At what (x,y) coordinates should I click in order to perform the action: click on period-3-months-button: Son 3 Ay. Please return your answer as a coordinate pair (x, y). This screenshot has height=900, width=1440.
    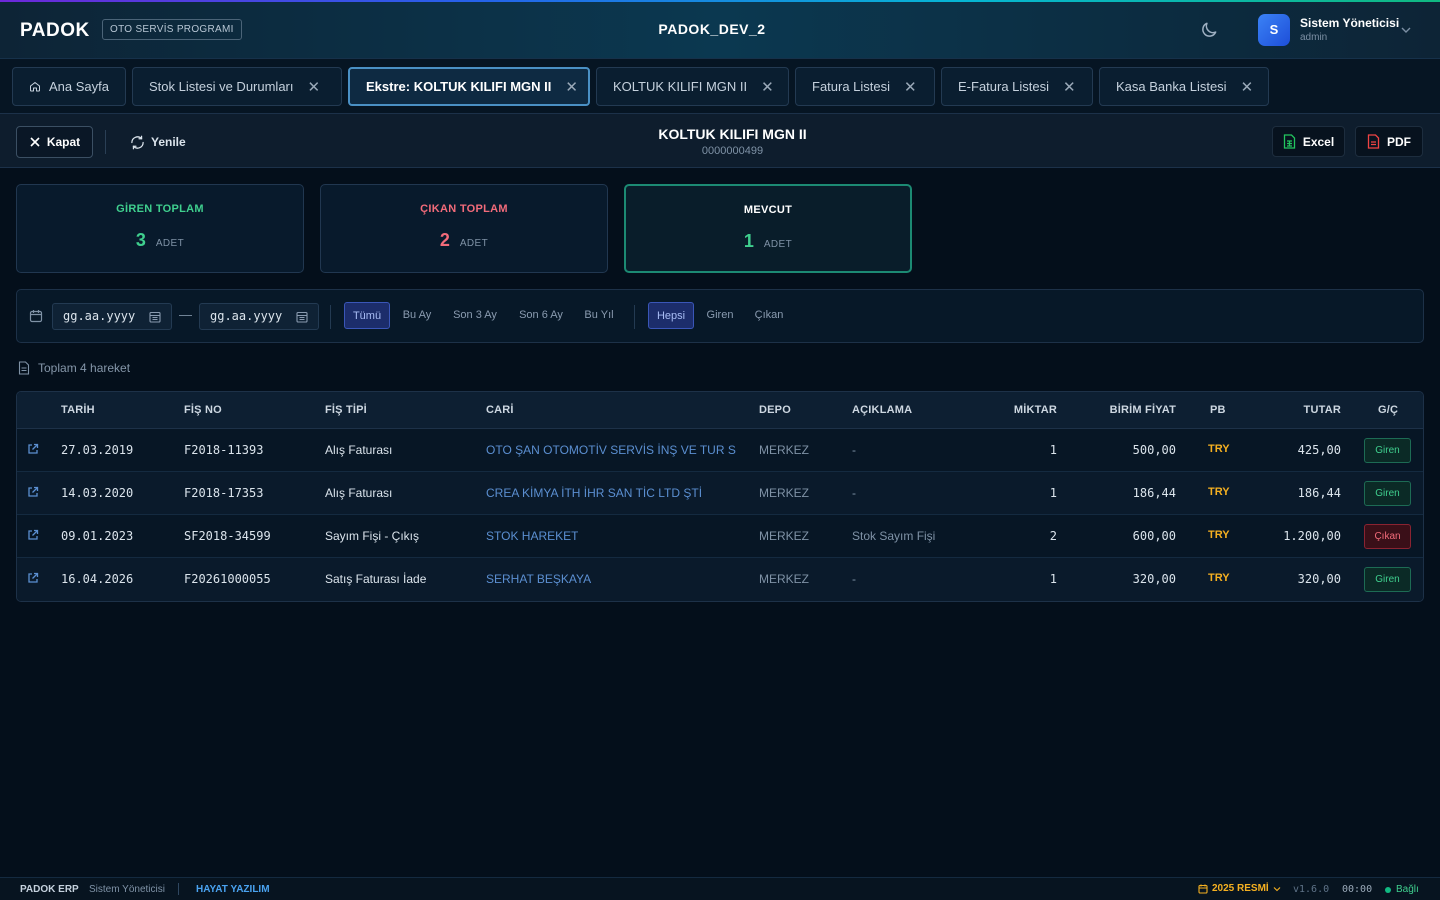
    Looking at the image, I should click on (475, 315).